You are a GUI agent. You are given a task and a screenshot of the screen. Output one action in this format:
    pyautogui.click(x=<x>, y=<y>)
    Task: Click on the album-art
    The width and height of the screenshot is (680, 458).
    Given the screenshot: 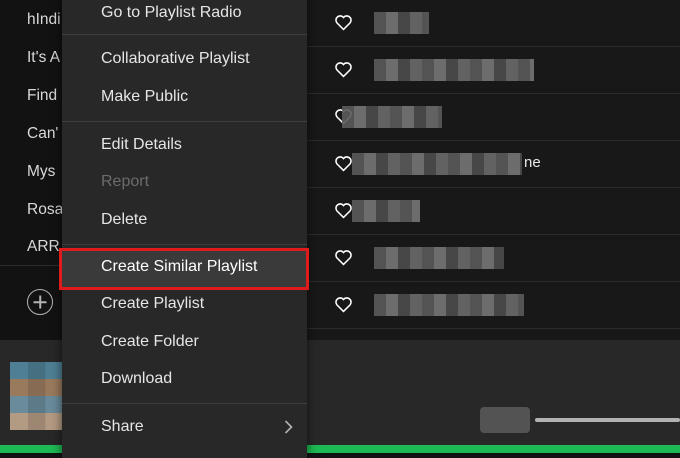 What is the action you would take?
    pyautogui.click(x=37, y=396)
    